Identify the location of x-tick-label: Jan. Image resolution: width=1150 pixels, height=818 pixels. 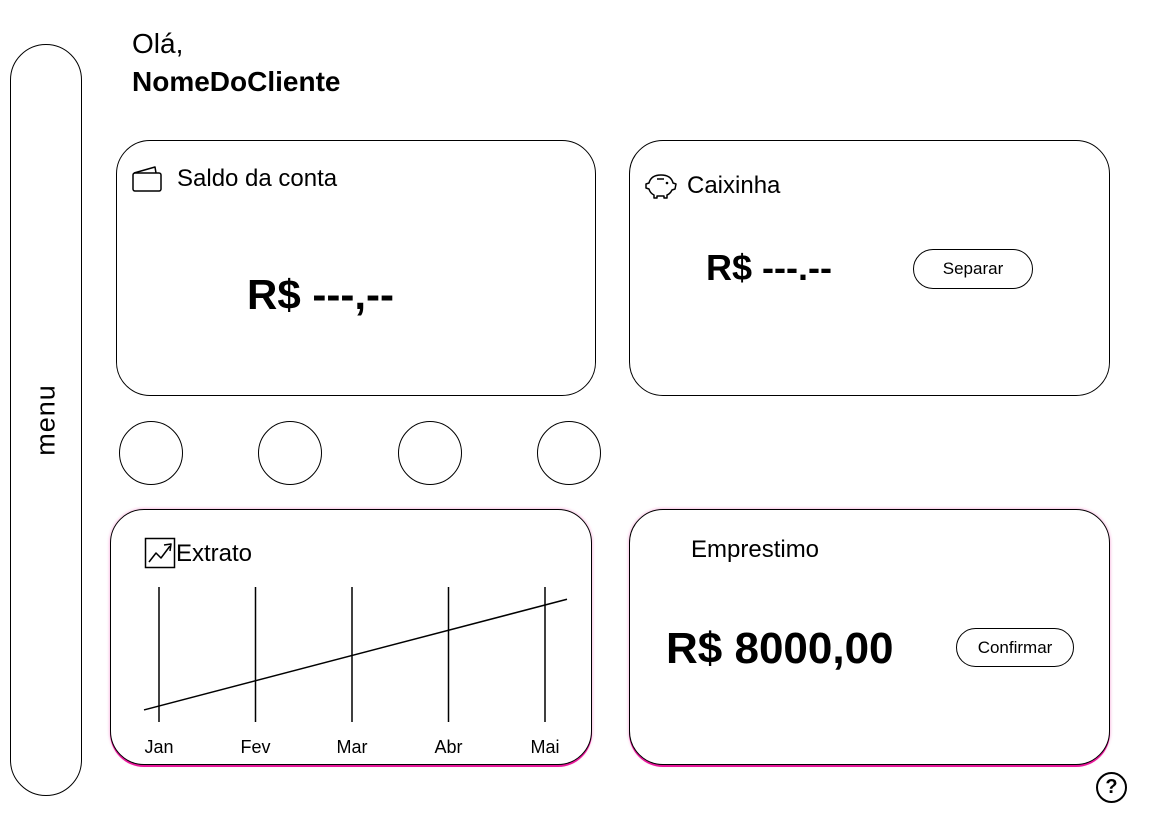
(158, 747).